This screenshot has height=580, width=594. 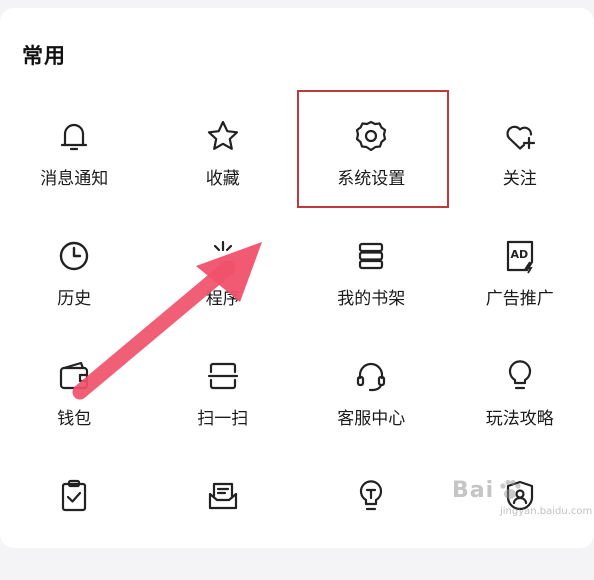 I want to click on star-icon, so click(x=223, y=136).